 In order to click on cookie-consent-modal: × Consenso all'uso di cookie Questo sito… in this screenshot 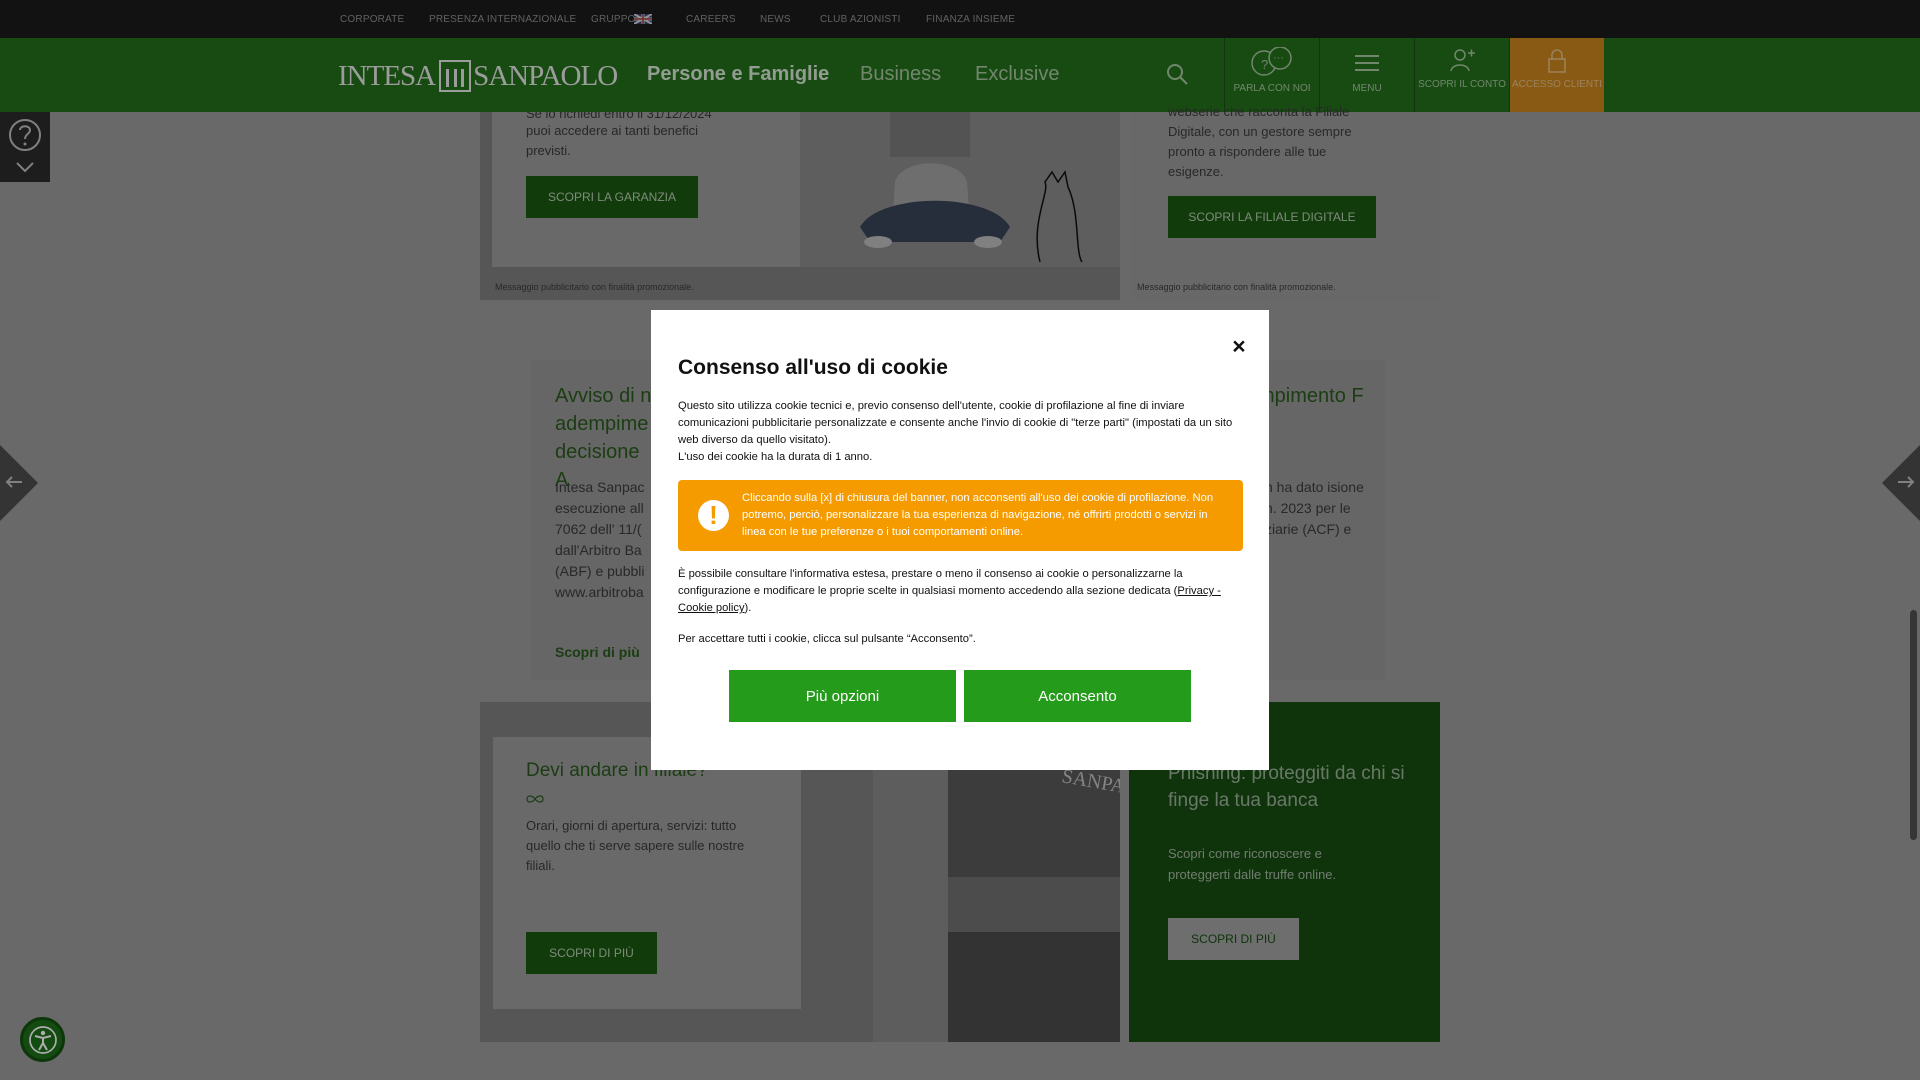, I will do `click(960, 540)`.